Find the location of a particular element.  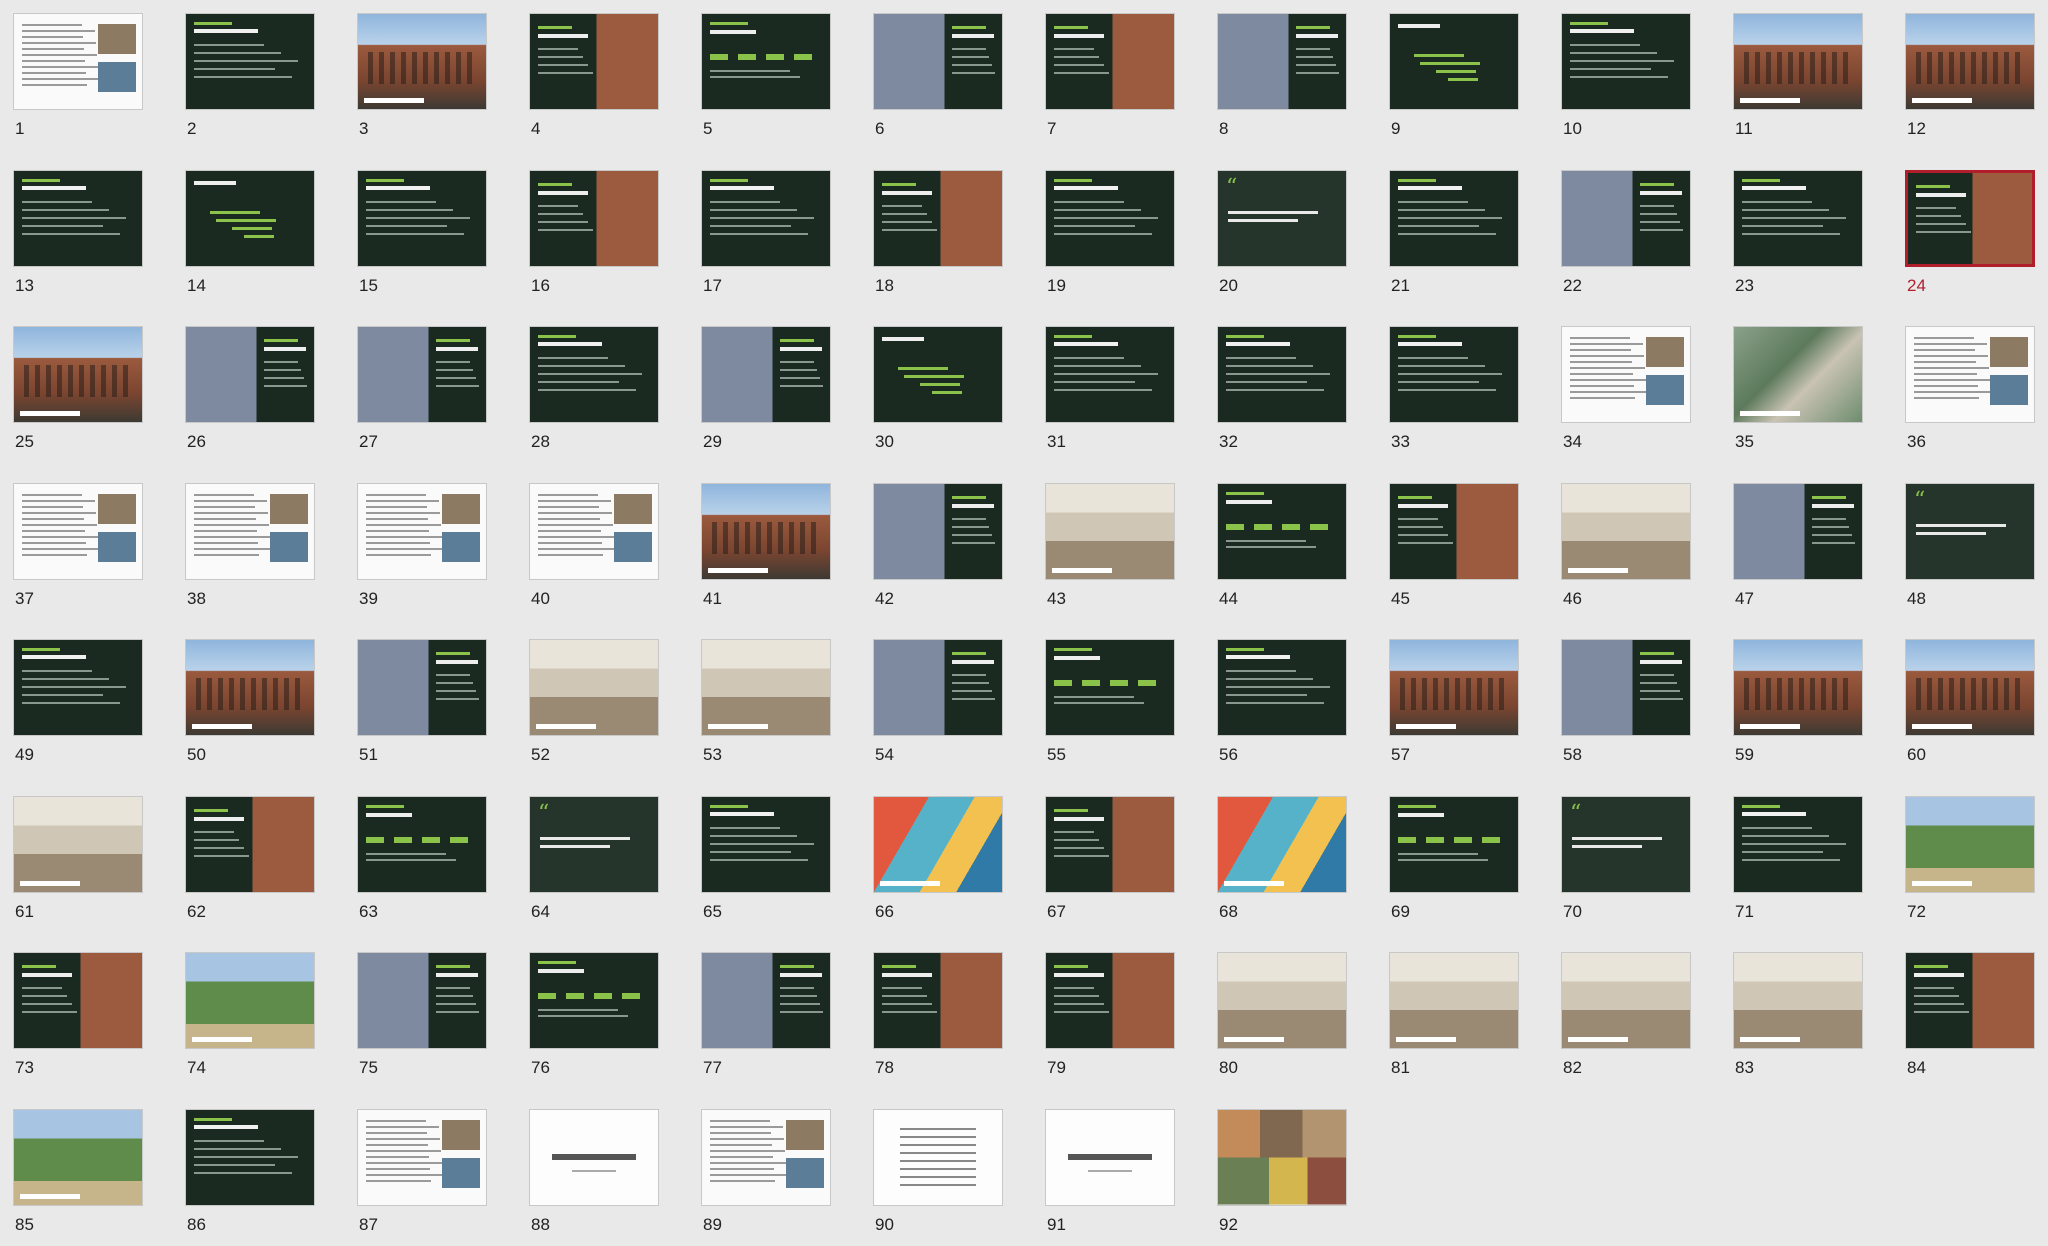

slide-thumbnail: 12 is located at coordinates (1970, 81).